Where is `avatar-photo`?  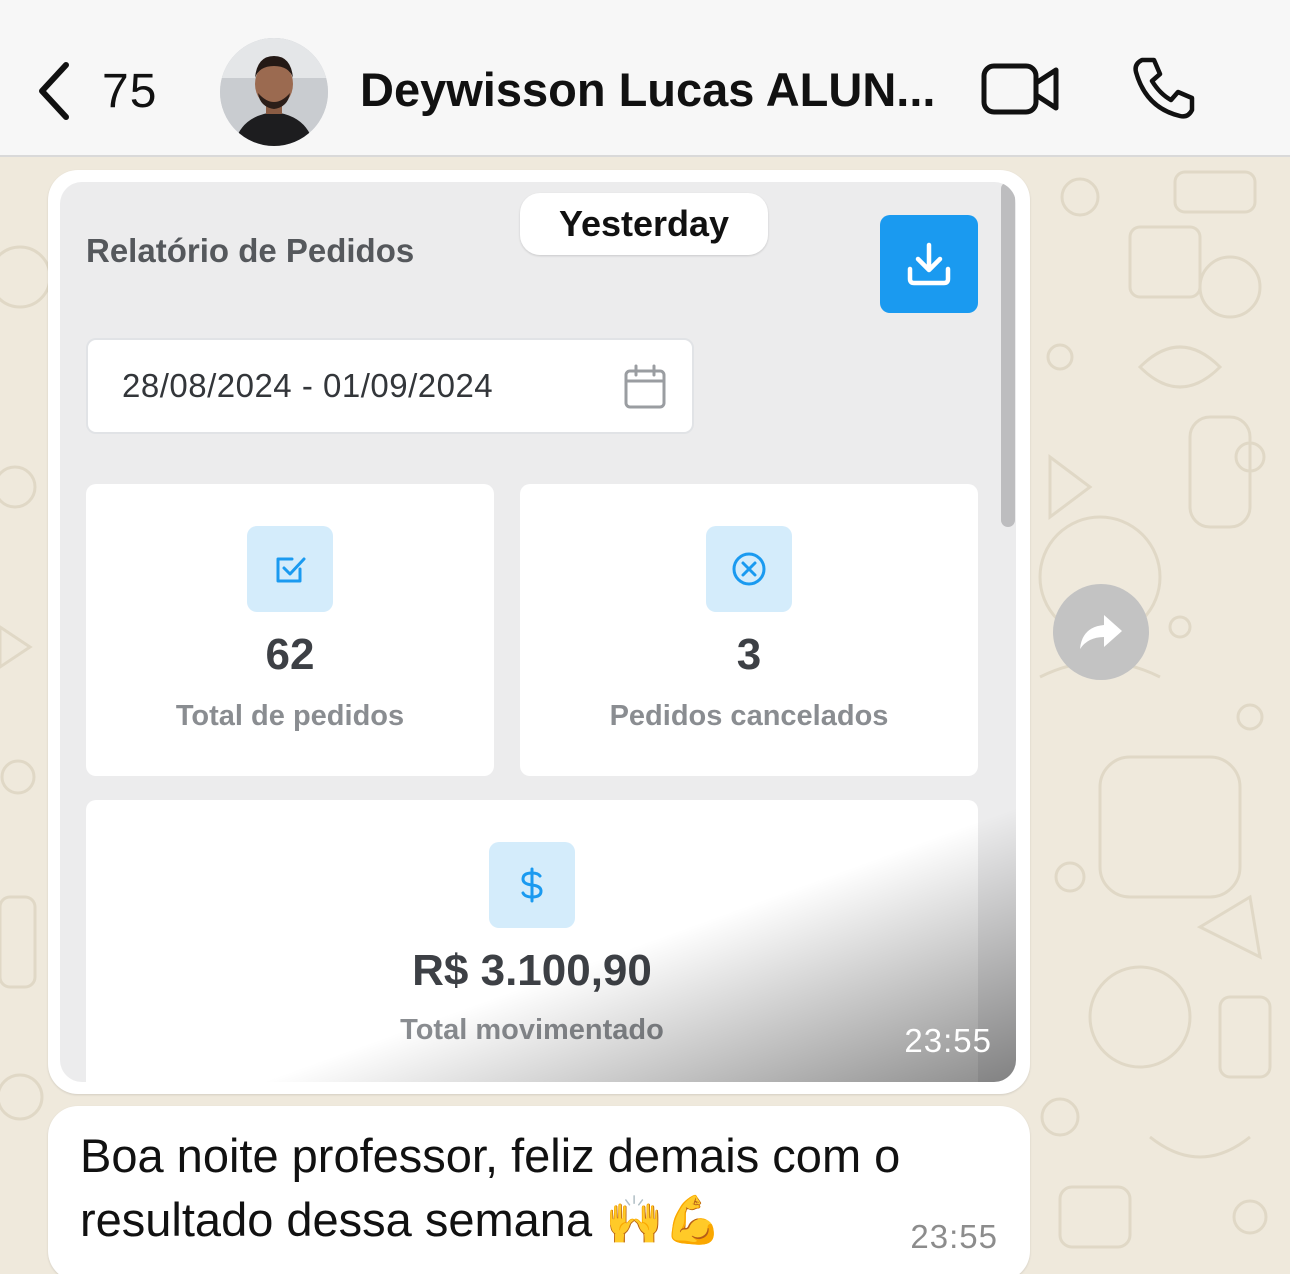
avatar-photo is located at coordinates (274, 92).